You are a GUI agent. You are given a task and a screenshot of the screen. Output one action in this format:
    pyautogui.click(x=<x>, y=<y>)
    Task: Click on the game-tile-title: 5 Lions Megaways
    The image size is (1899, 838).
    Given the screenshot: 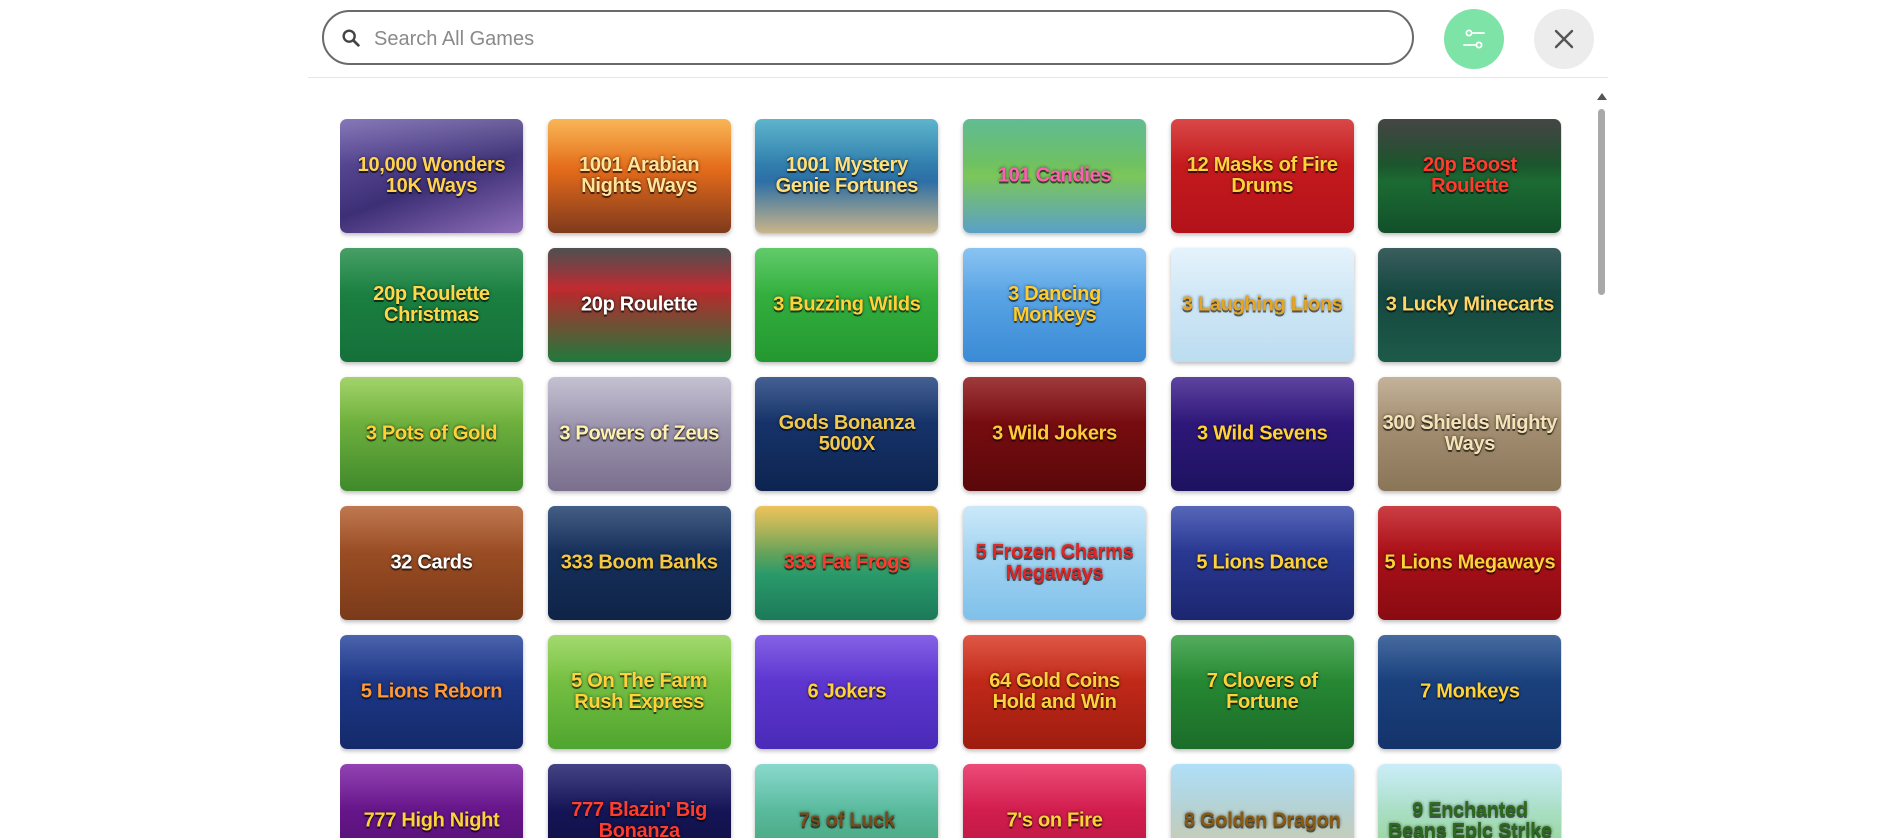 What is the action you would take?
    pyautogui.click(x=1470, y=562)
    